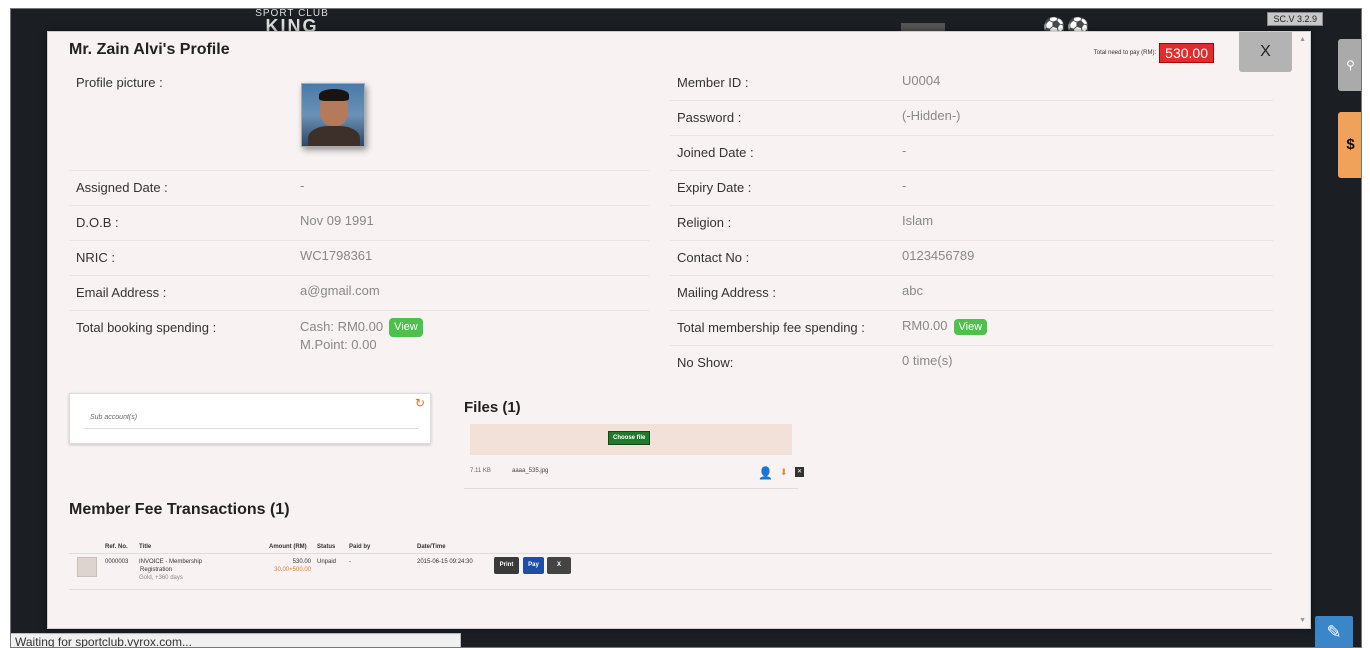 This screenshot has height=648, width=1370. I want to click on field-assigned-date: Assigned Date : -, so click(359, 188).